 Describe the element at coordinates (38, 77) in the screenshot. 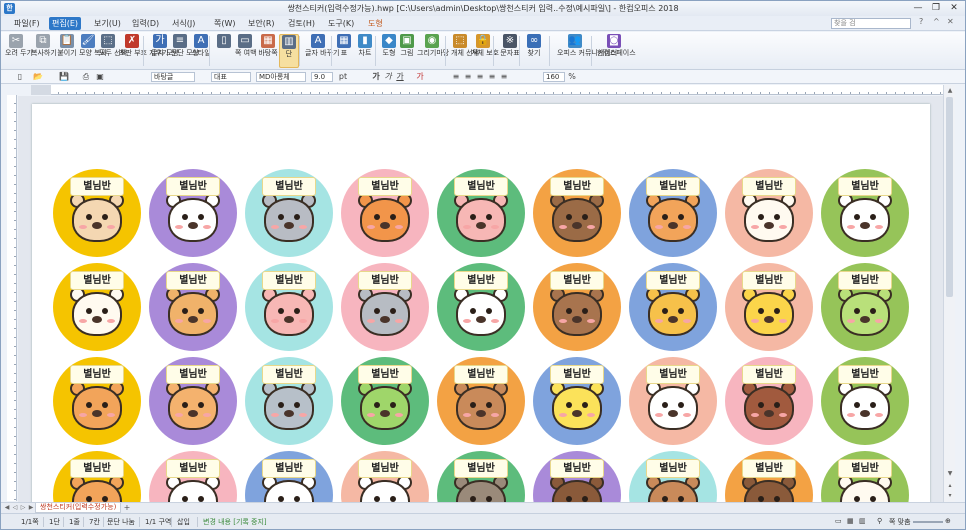

I see `open-icon: 📂` at that location.